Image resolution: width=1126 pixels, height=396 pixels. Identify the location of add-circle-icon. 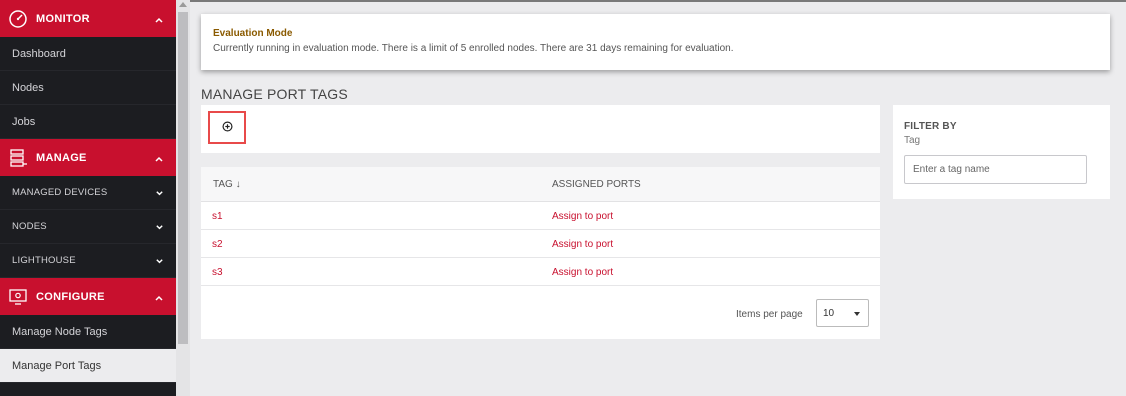
(227, 128).